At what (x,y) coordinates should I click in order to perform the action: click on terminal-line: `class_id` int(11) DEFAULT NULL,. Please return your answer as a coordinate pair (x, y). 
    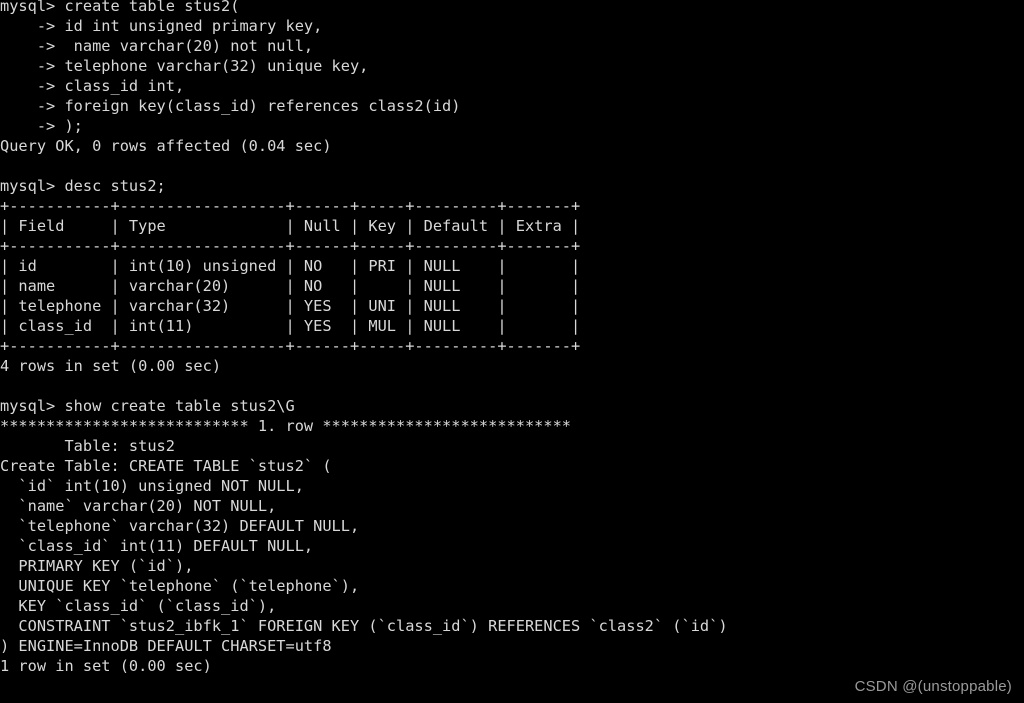
    Looking at the image, I should click on (157, 546).